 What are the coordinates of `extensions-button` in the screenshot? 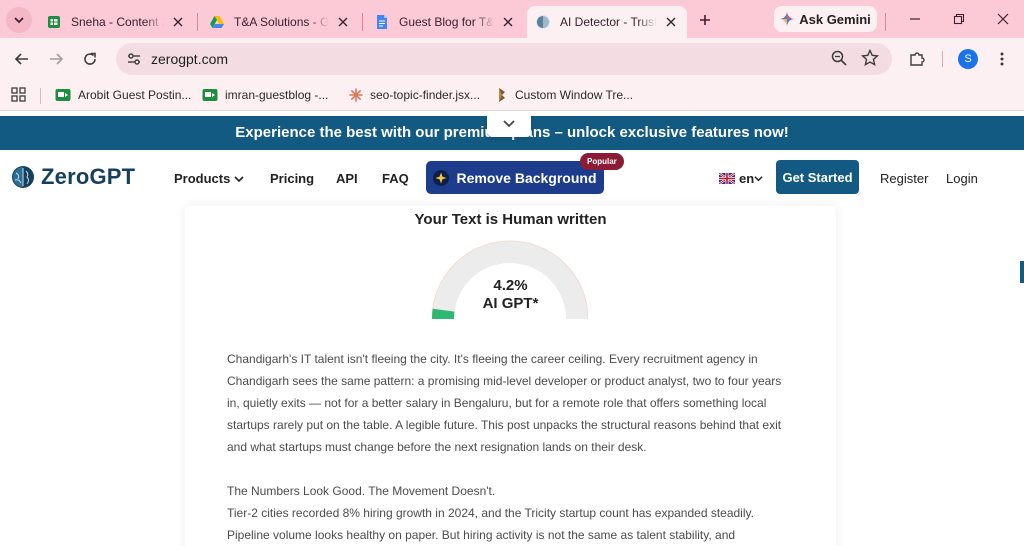 It's located at (917, 59).